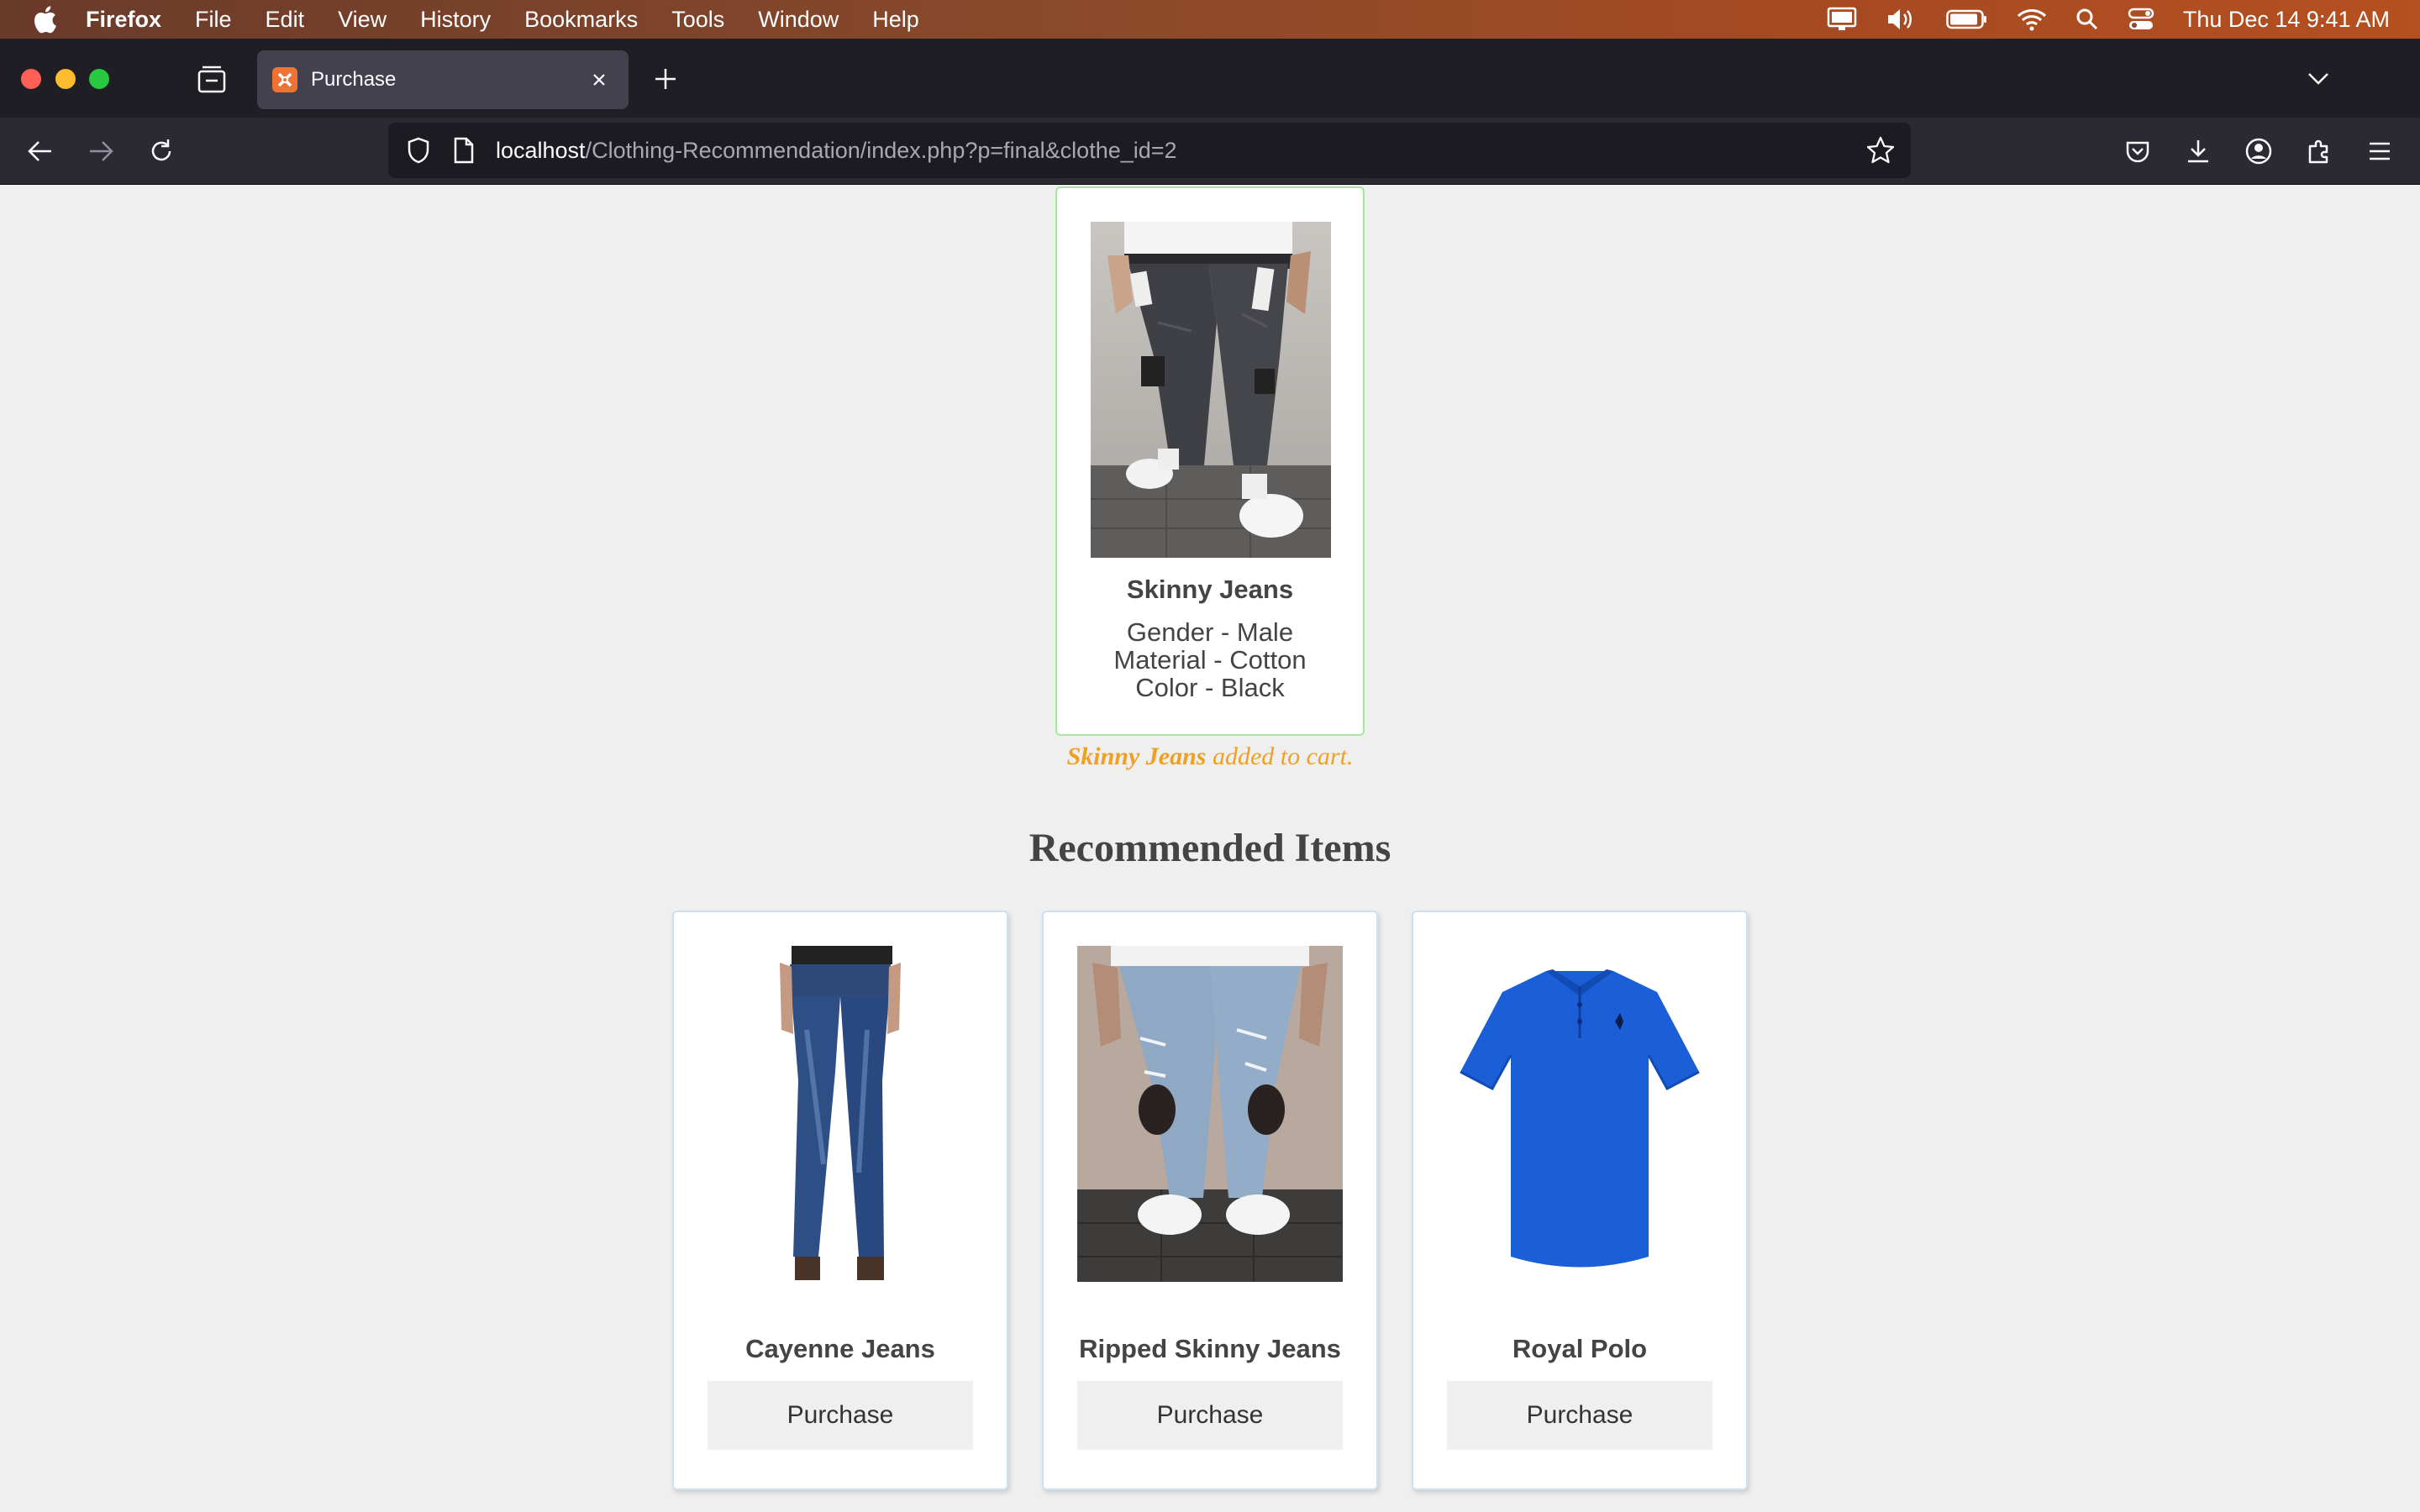  I want to click on pocket-icon, so click(2137, 151).